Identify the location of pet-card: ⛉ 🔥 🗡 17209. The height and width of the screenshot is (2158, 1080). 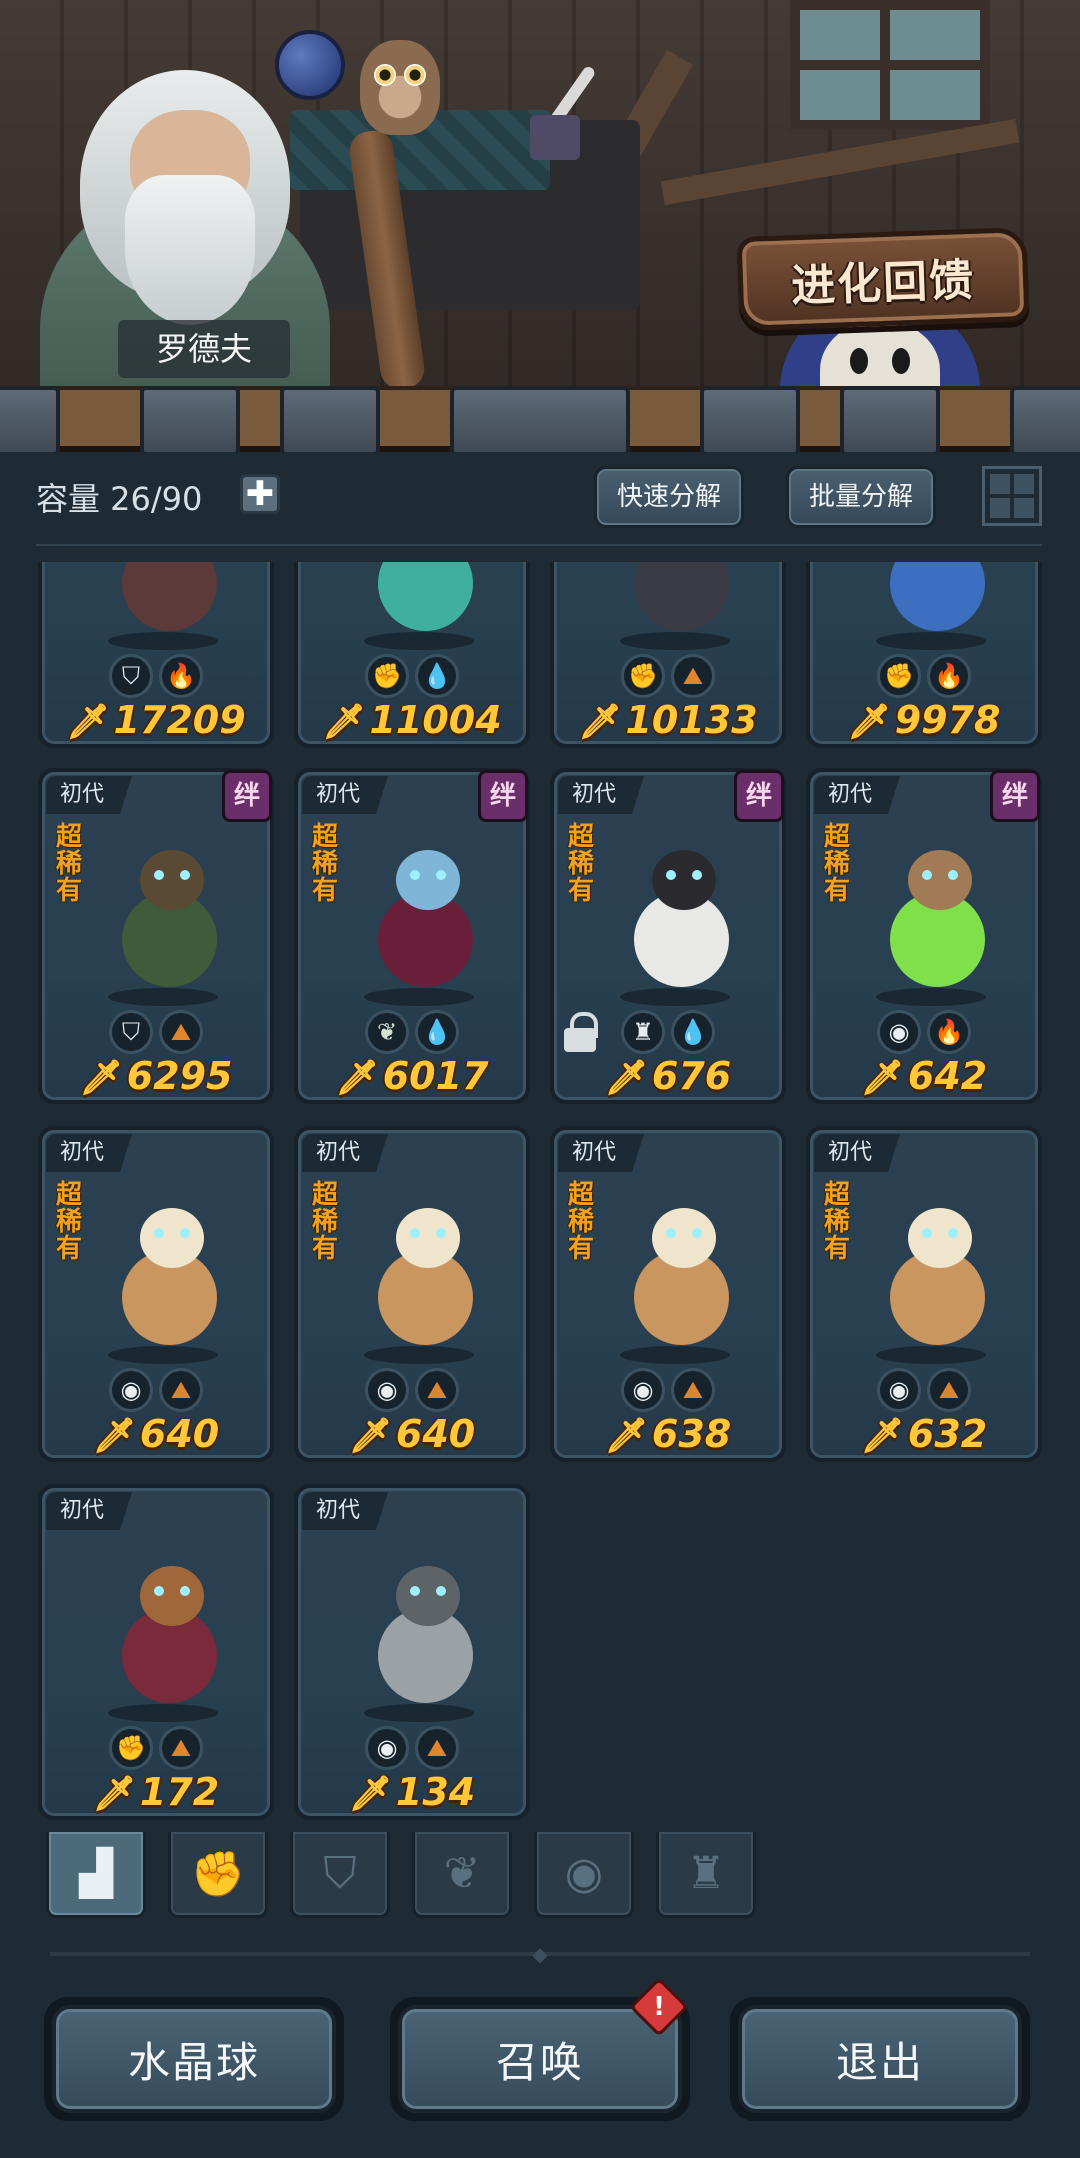
(156, 655).